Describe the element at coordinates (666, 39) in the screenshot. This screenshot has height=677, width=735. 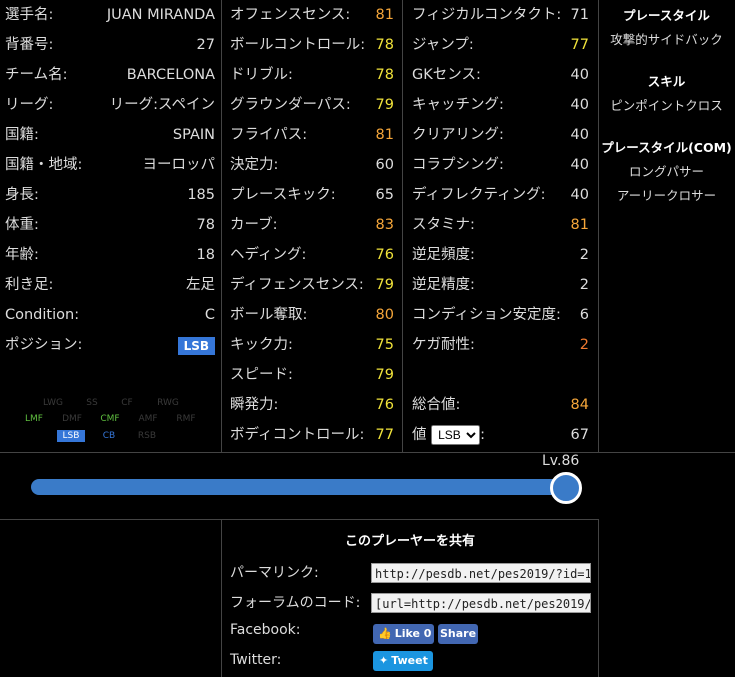
I see `playstyle-value: 攻撃的サイドバック` at that location.